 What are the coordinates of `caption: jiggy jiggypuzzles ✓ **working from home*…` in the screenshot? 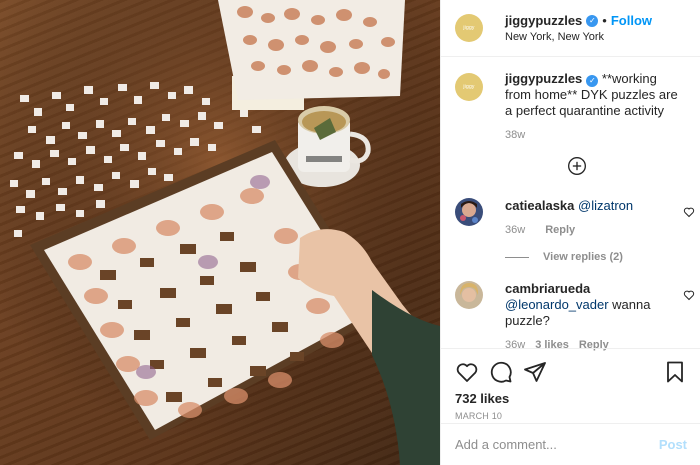 It's located at (570, 99).